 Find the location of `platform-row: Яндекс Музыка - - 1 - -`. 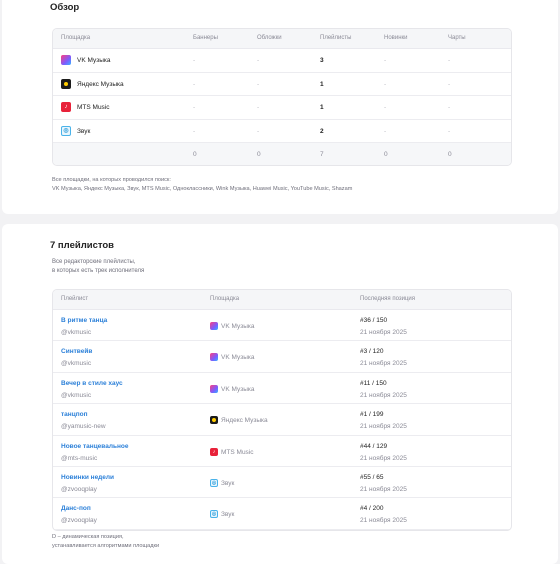

platform-row: Яндекс Музыка - - 1 - - is located at coordinates (282, 84).